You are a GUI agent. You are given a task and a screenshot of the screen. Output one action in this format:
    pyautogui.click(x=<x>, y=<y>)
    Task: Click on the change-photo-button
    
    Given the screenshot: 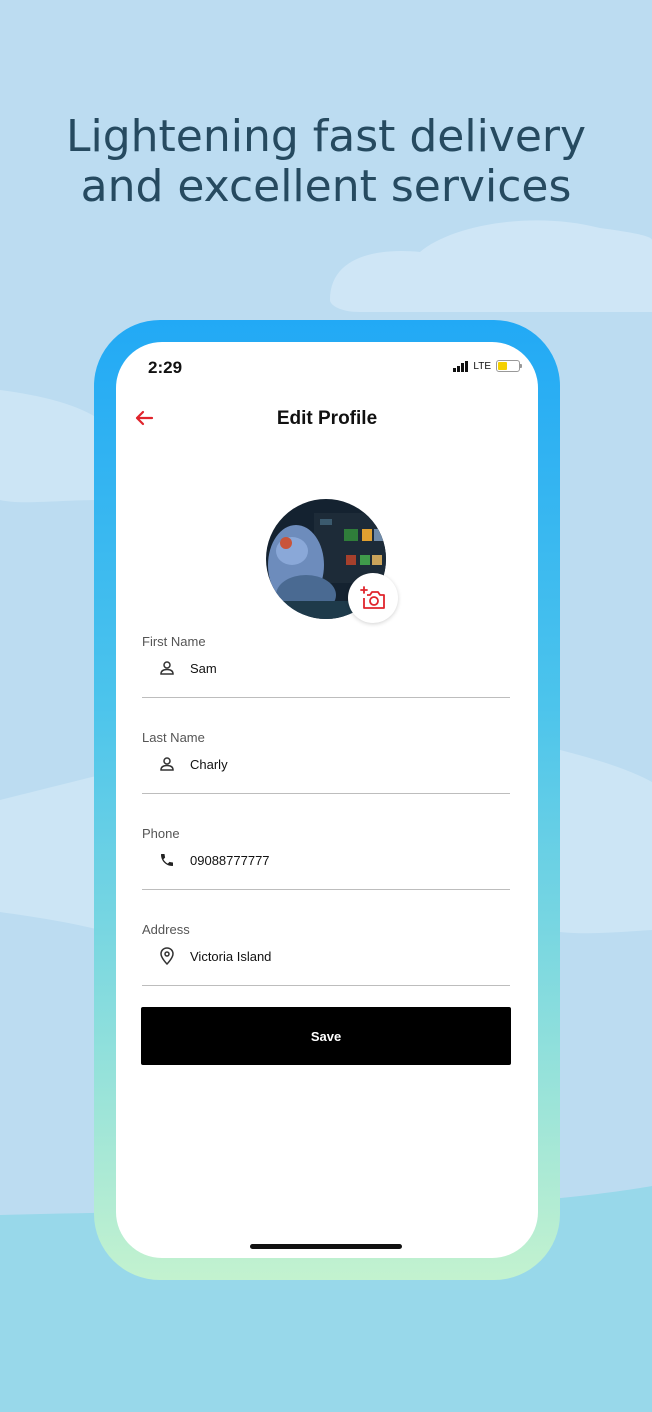 What is the action you would take?
    pyautogui.click(x=373, y=598)
    